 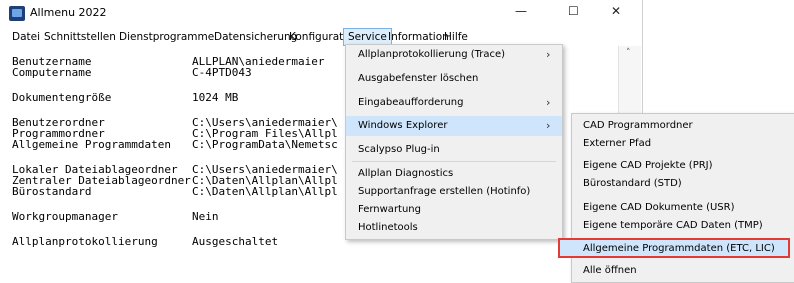 I want to click on service-item-label: Ausgabefenster löschen, so click(x=418, y=78).